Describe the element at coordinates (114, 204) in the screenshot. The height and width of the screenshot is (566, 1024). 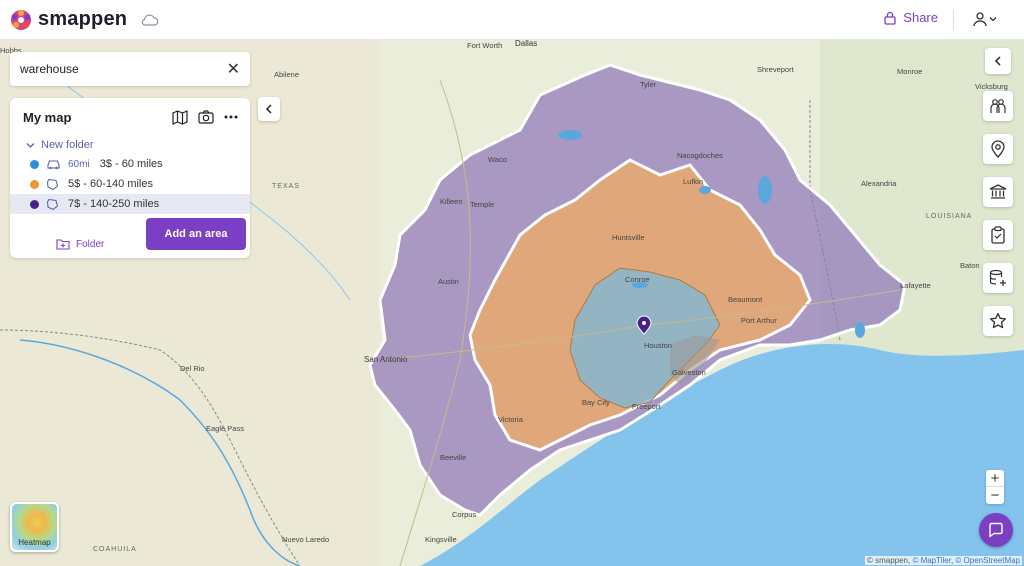
I see `area-label: 7$ - 140-250 miles` at that location.